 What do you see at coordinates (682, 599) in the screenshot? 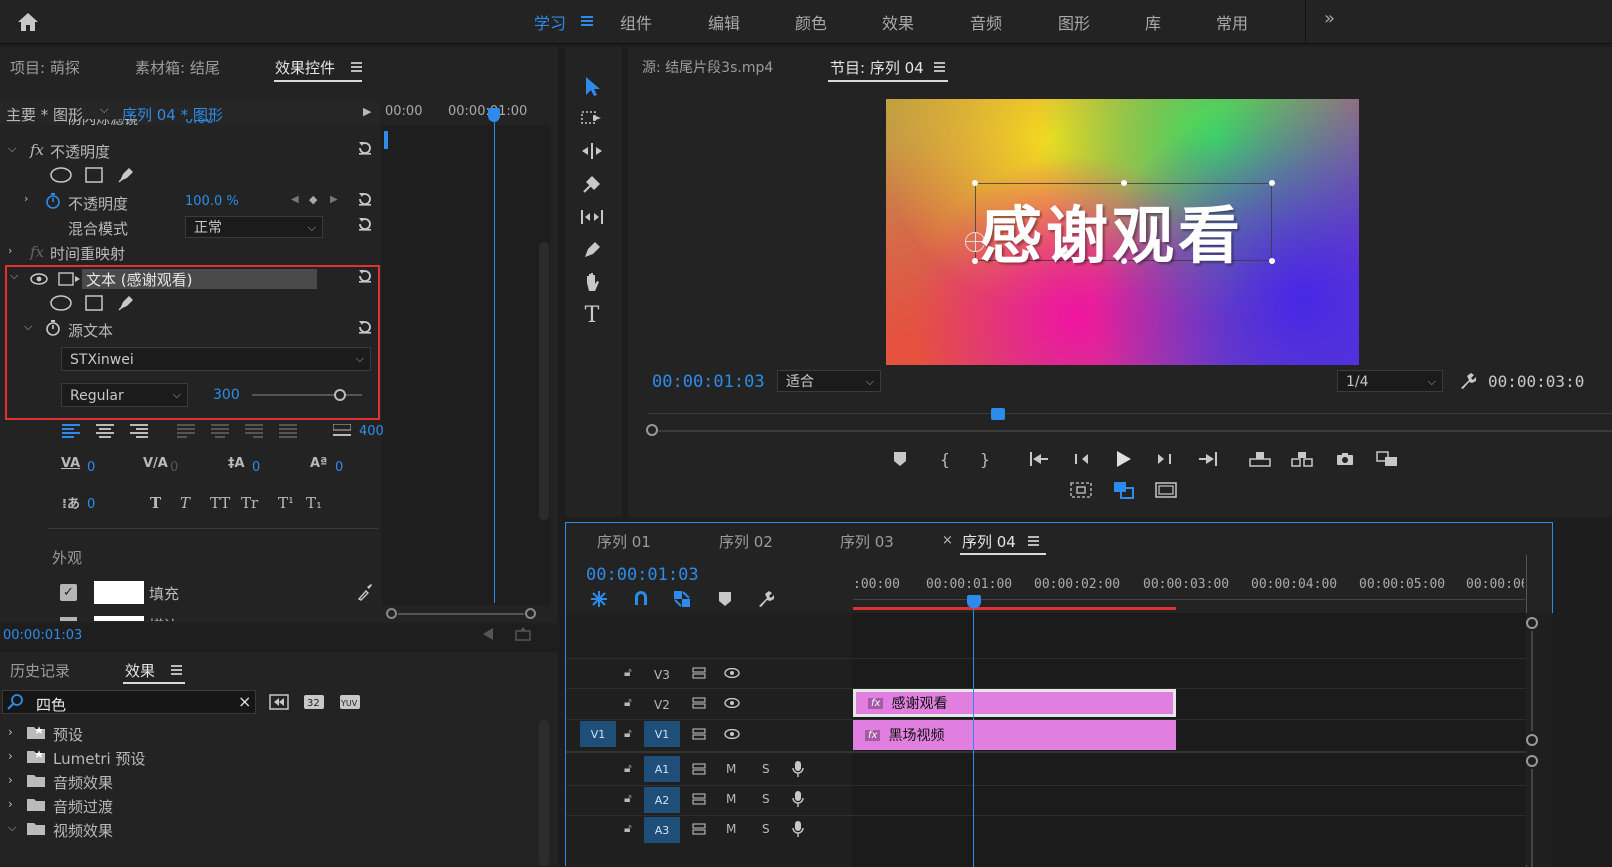
I see `linked-selection-icon` at bounding box center [682, 599].